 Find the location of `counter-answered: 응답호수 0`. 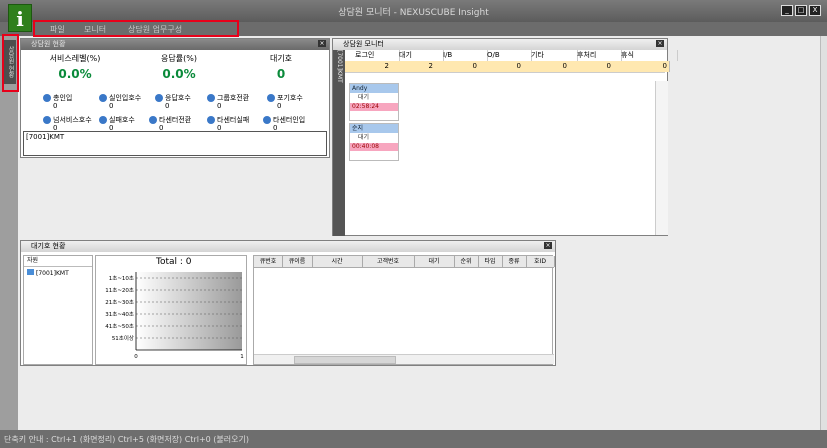

counter-answered: 응답호수 0 is located at coordinates (173, 101).